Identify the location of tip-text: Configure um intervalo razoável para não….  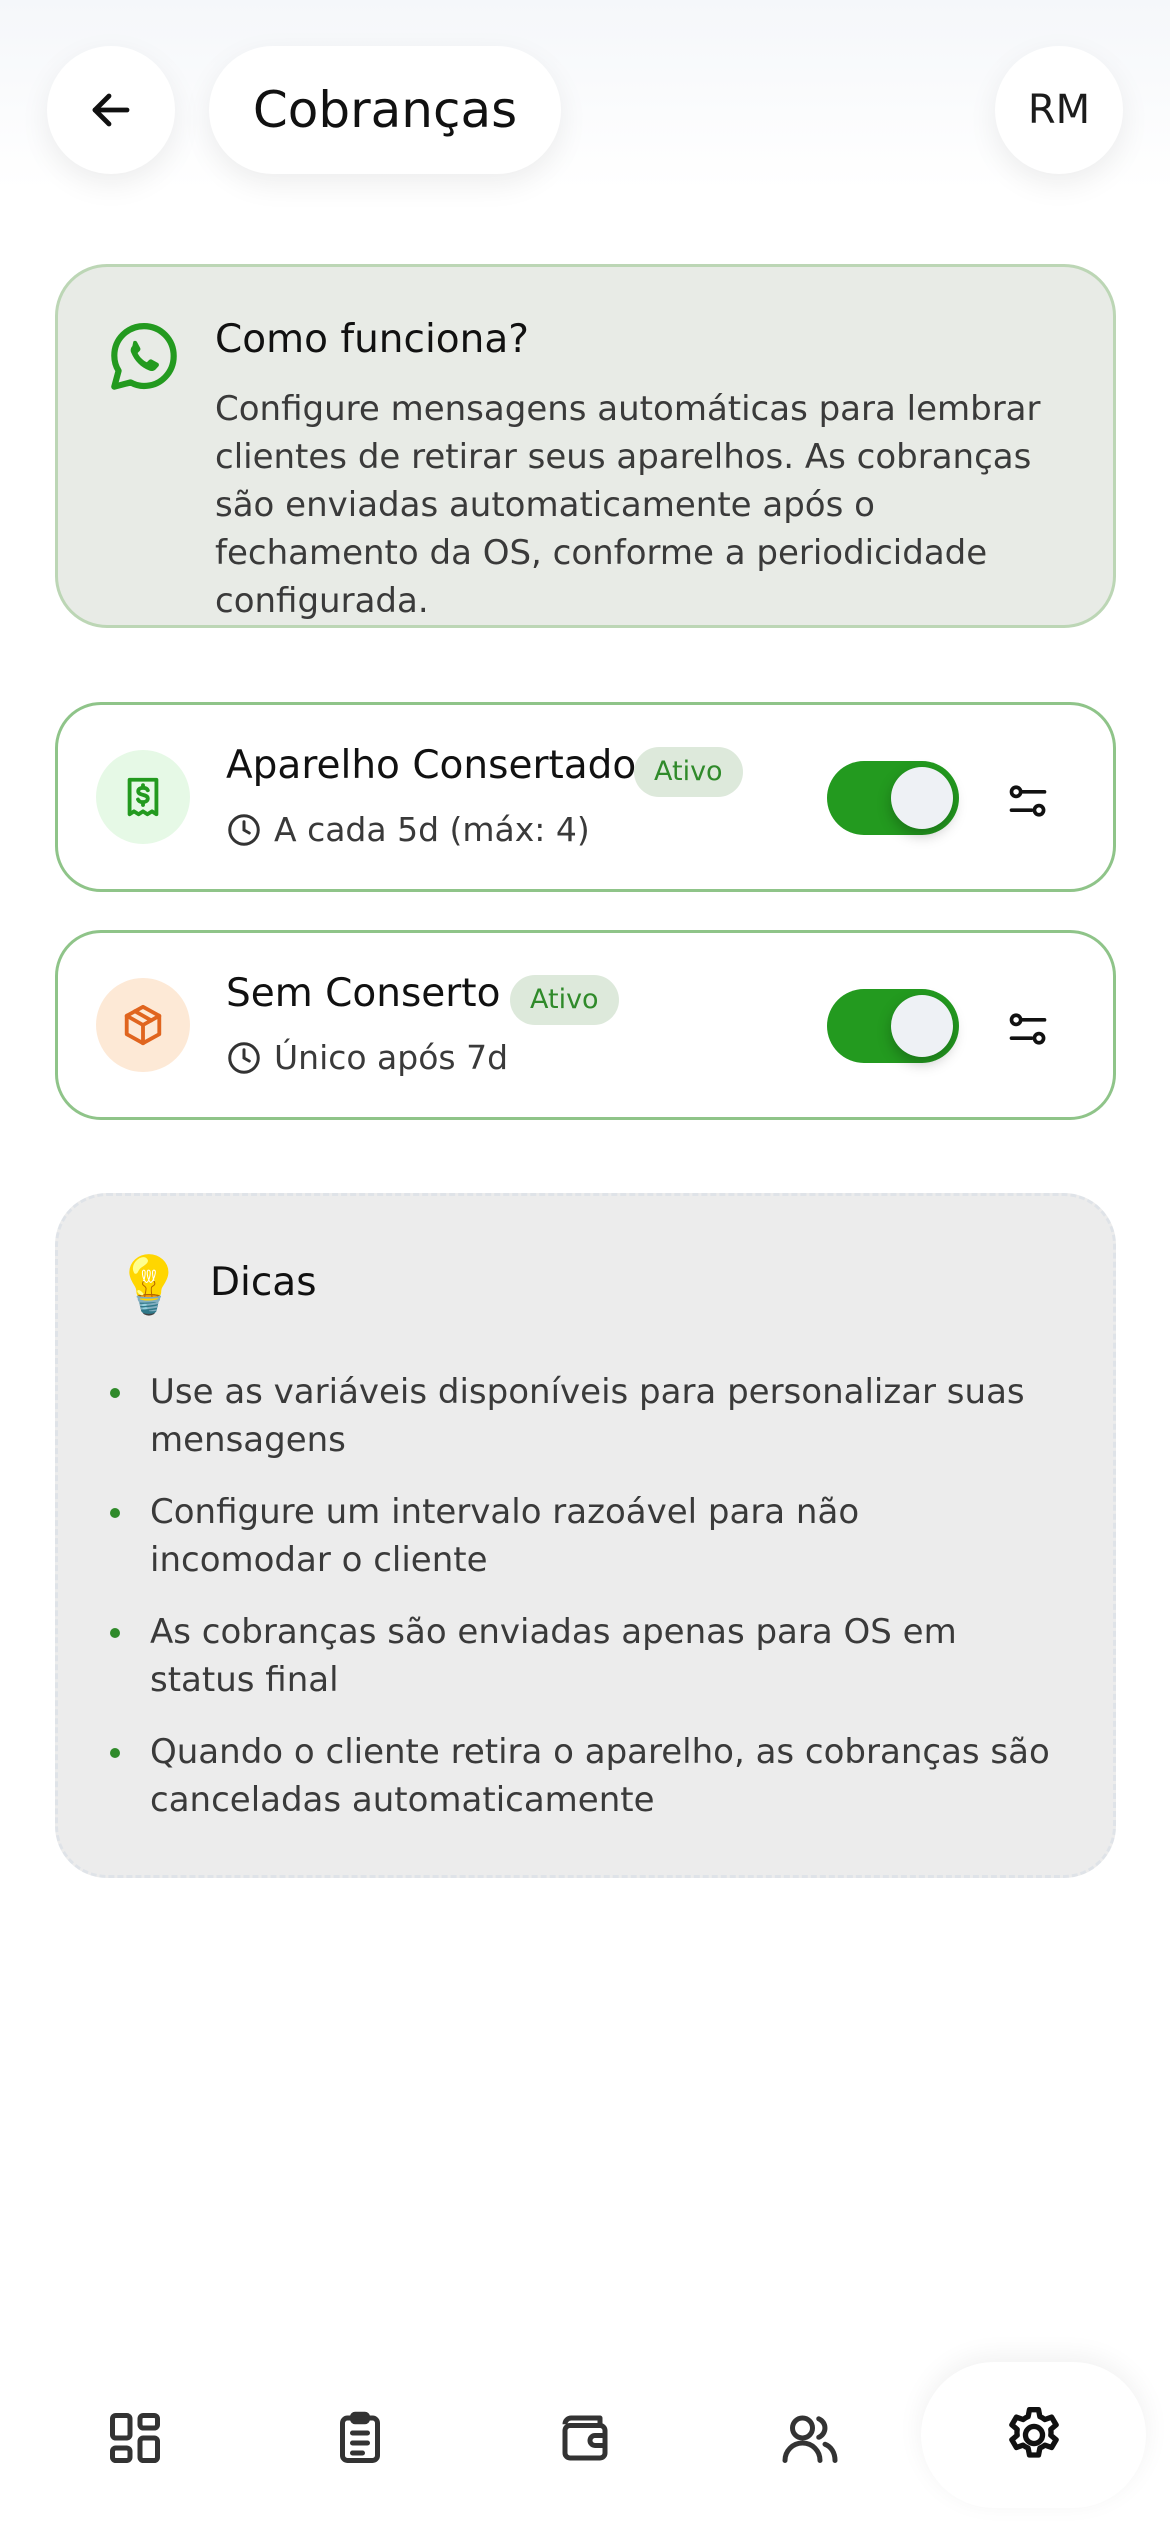
(505, 1536).